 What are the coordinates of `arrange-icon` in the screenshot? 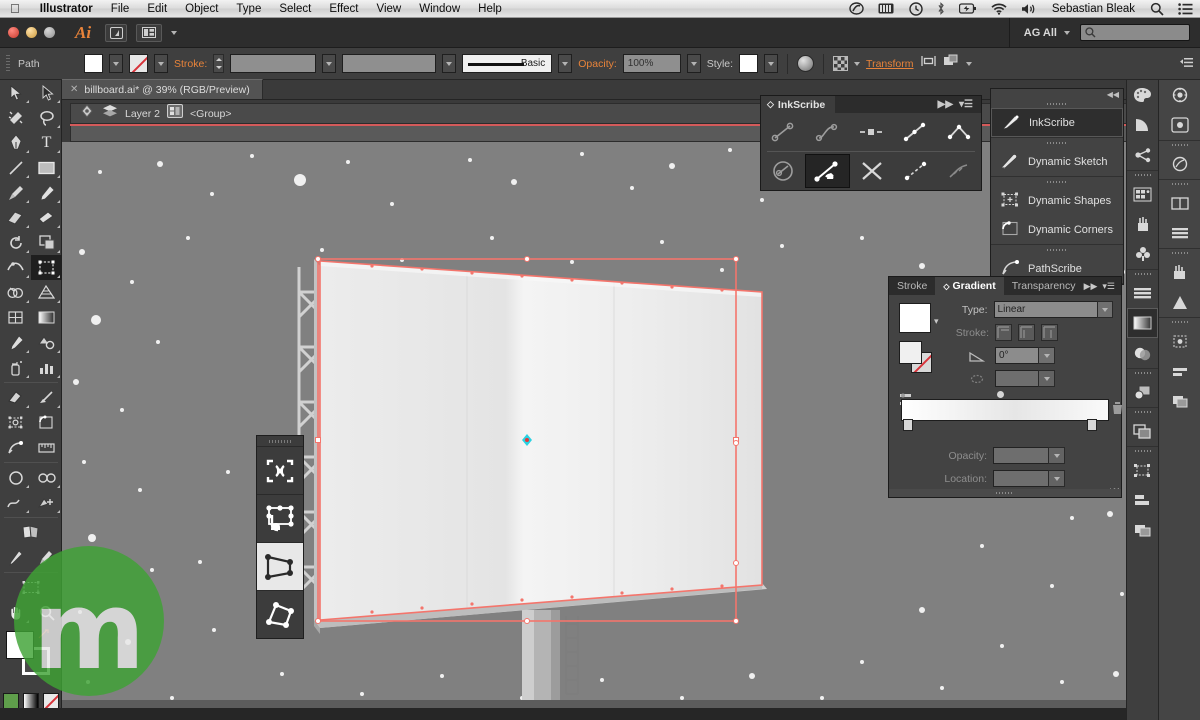 It's located at (951, 63).